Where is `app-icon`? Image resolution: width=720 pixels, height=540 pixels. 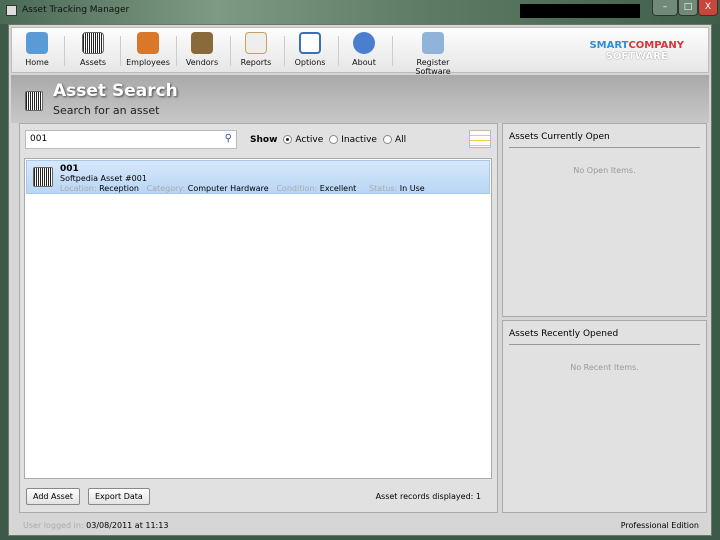
app-icon is located at coordinates (11, 10).